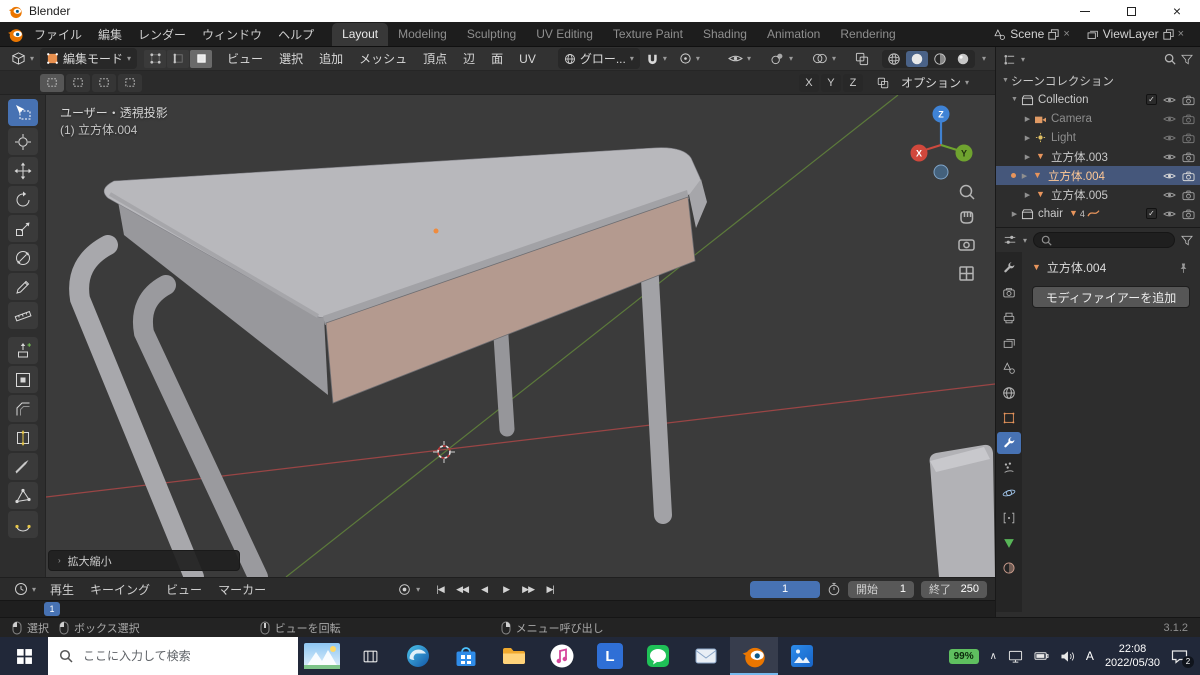  Describe the element at coordinates (110, 34) in the screenshot. I see `menu-edit: 編集` at that location.